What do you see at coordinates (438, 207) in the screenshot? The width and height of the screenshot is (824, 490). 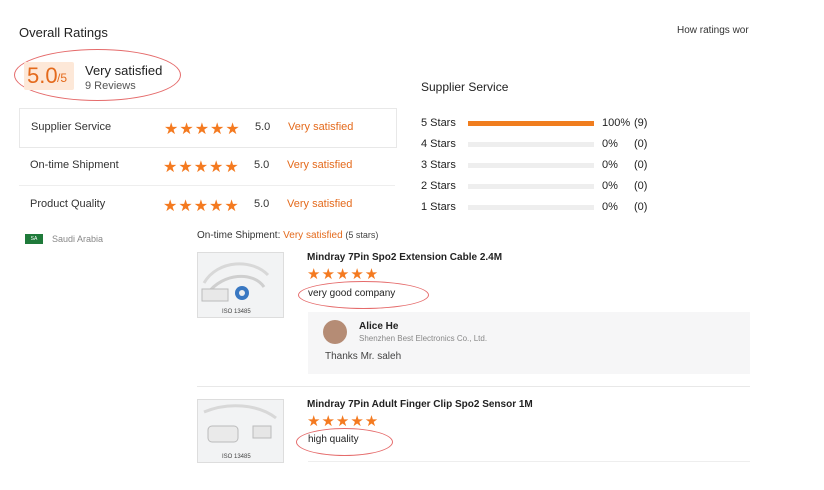 I see `distribution-label: 1 Stars` at bounding box center [438, 207].